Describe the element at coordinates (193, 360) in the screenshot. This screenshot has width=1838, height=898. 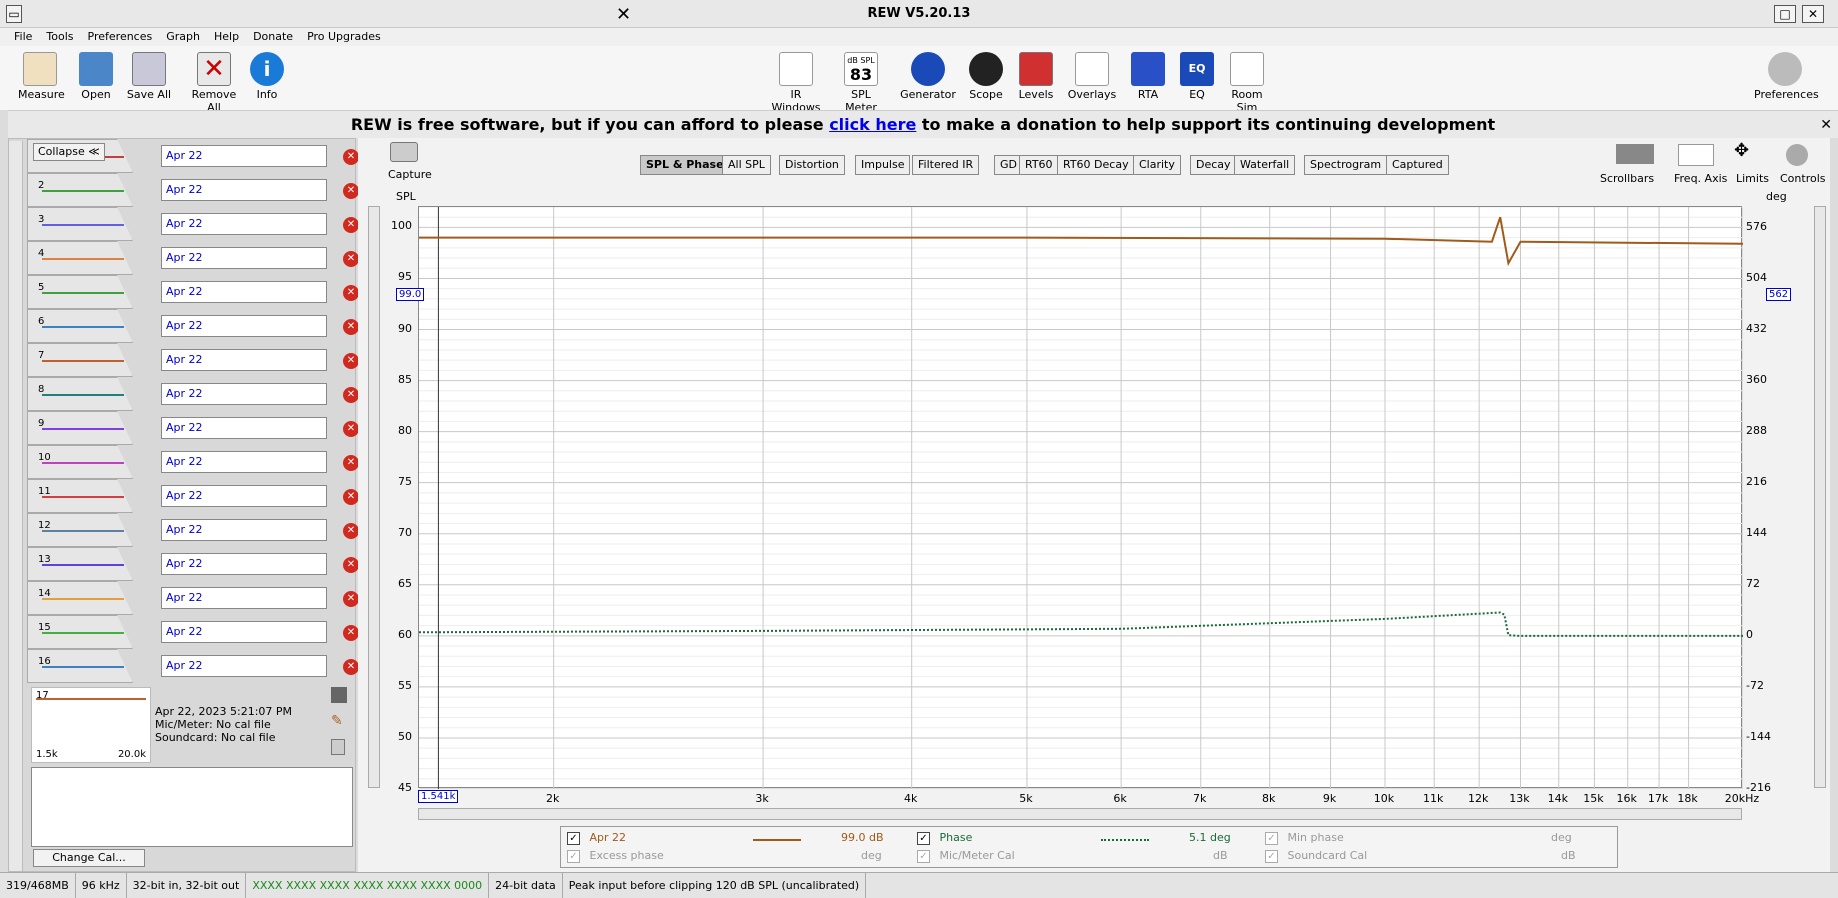
I see `measurement-row: 7 Apr 22 ✕` at that location.